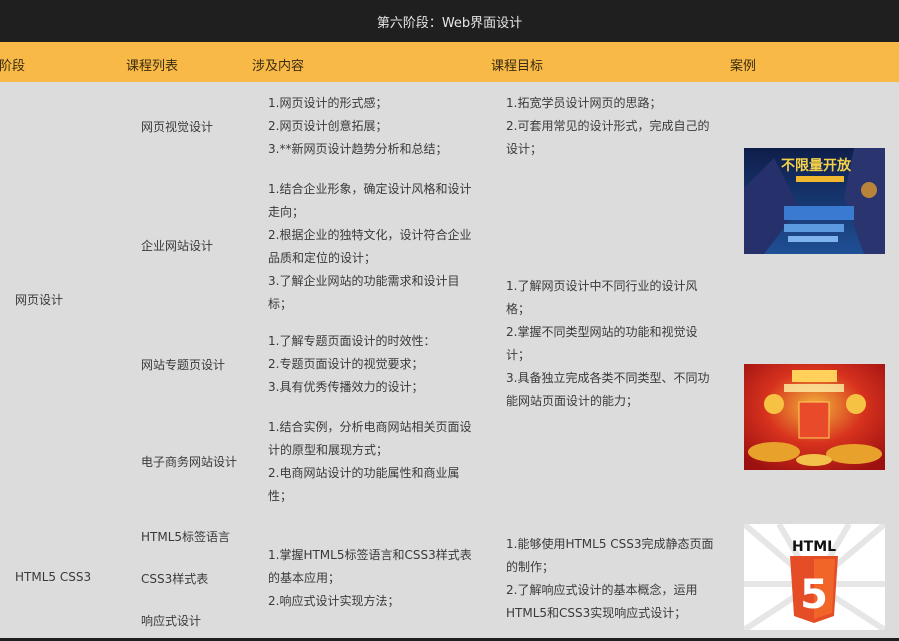 Image resolution: width=899 pixels, height=641 pixels. Describe the element at coordinates (584, 103) in the screenshot. I see `goal-line: 1.拓宽学员设计网页的思路；` at that location.